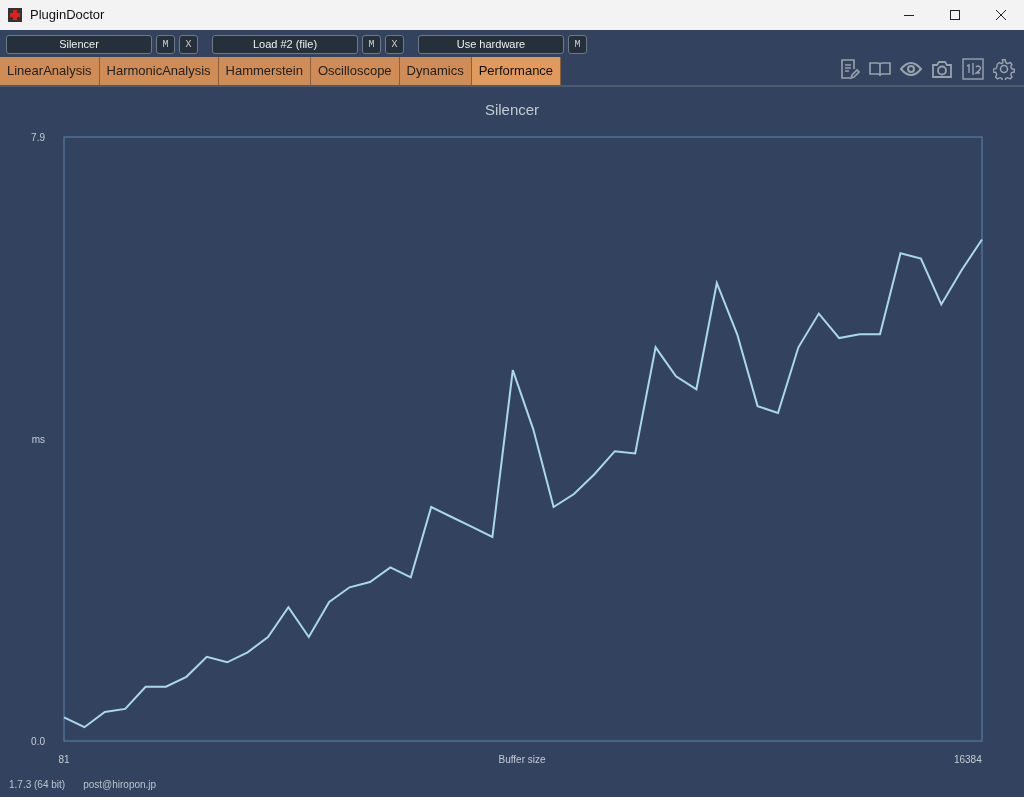 The width and height of the screenshot is (1024, 797). I want to click on app-icon, so click(15, 15).